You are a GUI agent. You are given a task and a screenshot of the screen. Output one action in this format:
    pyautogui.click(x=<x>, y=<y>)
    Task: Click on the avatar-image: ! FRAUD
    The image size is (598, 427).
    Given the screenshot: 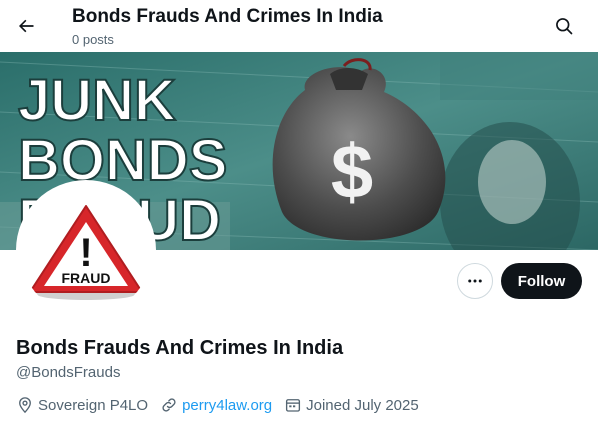 What is the action you would take?
    pyautogui.click(x=86, y=250)
    